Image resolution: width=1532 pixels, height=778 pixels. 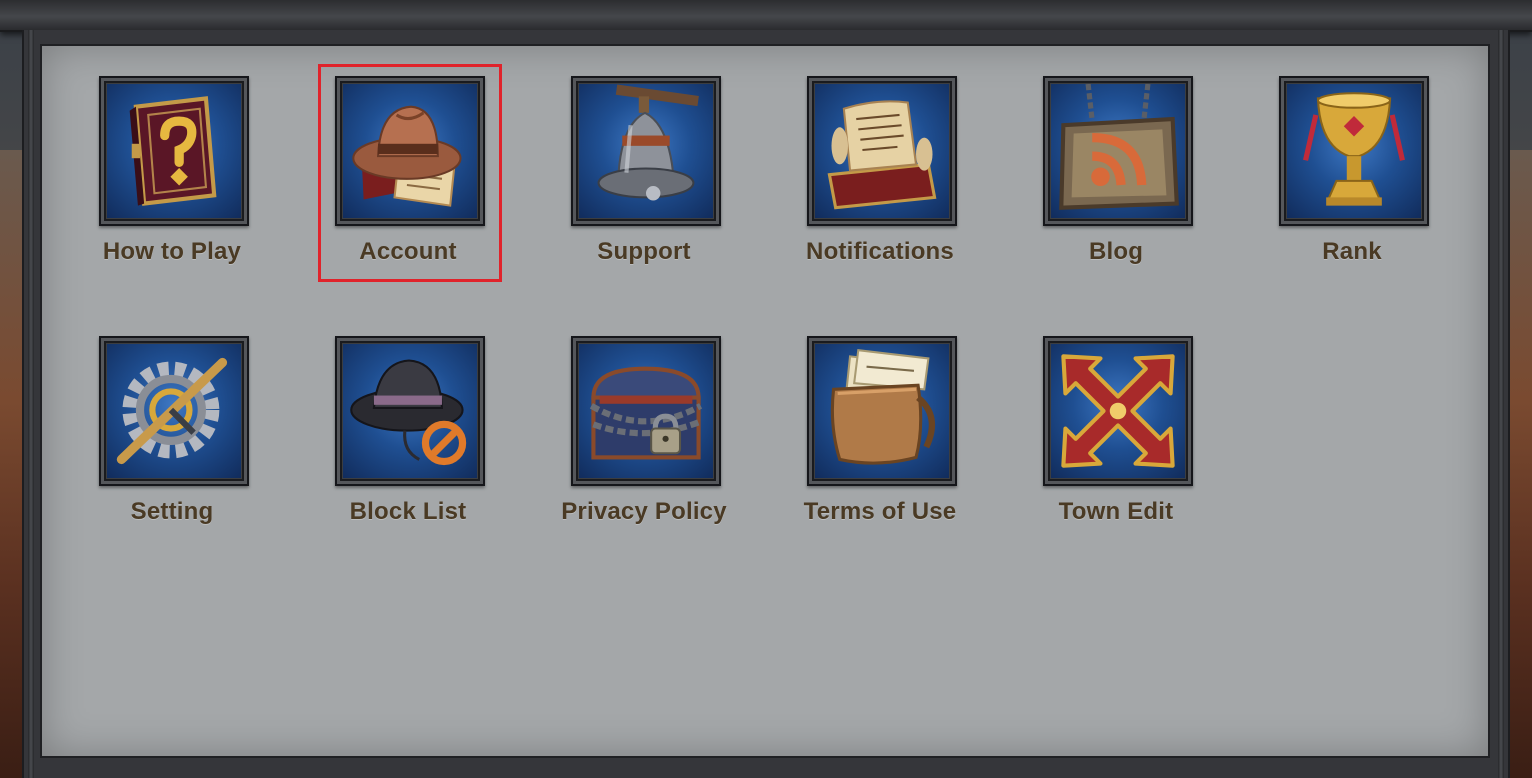 I want to click on trophy-icon, so click(x=1354, y=149).